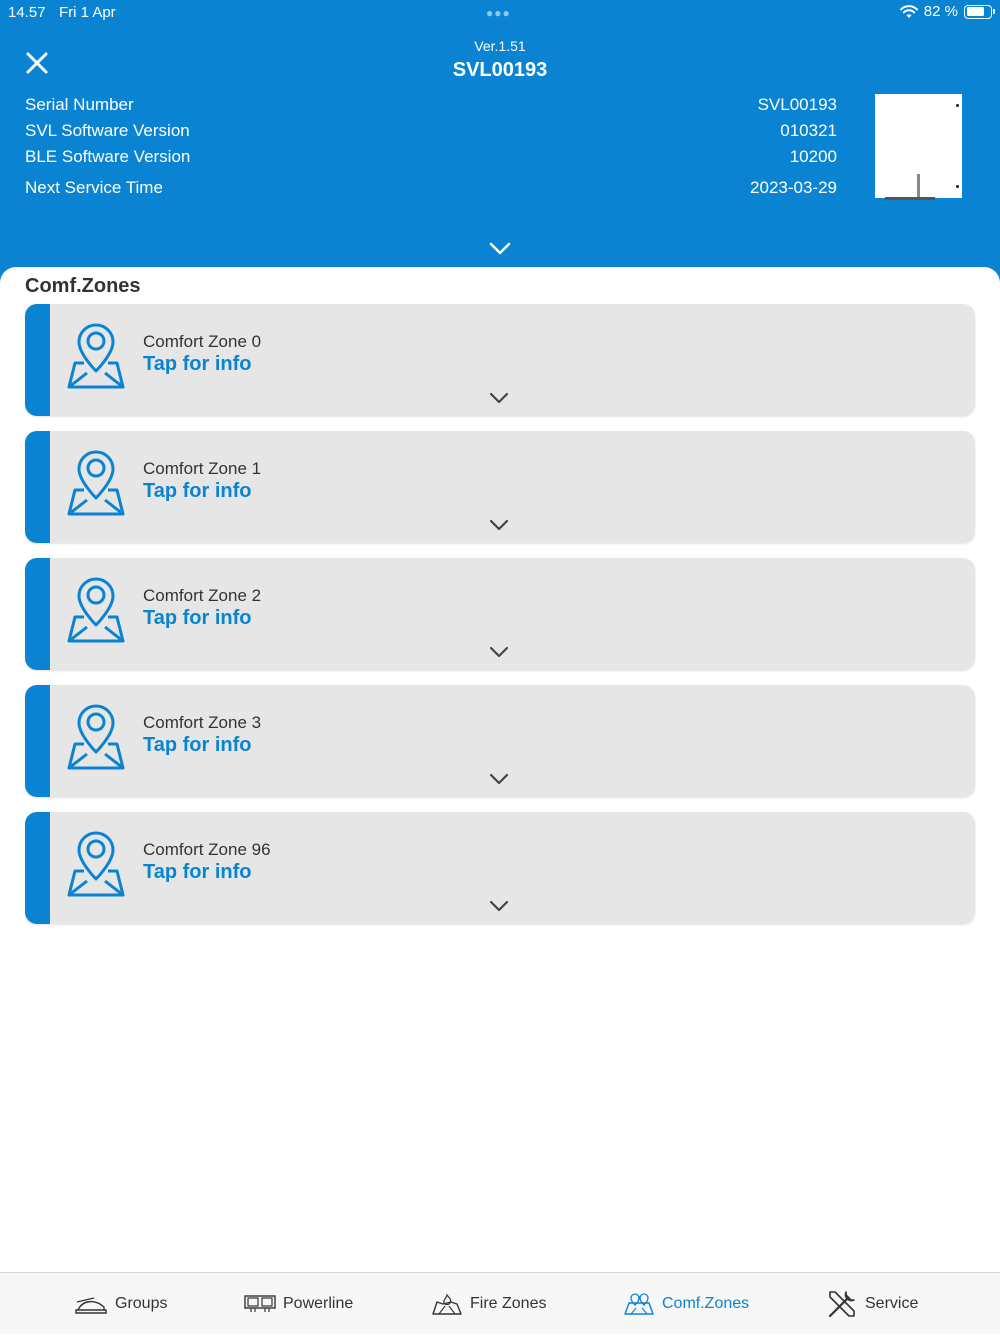 This screenshot has height=1335, width=1000. What do you see at coordinates (431, 131) in the screenshot?
I see `info-row-svl-software-version: SVL Software Version 010321` at bounding box center [431, 131].